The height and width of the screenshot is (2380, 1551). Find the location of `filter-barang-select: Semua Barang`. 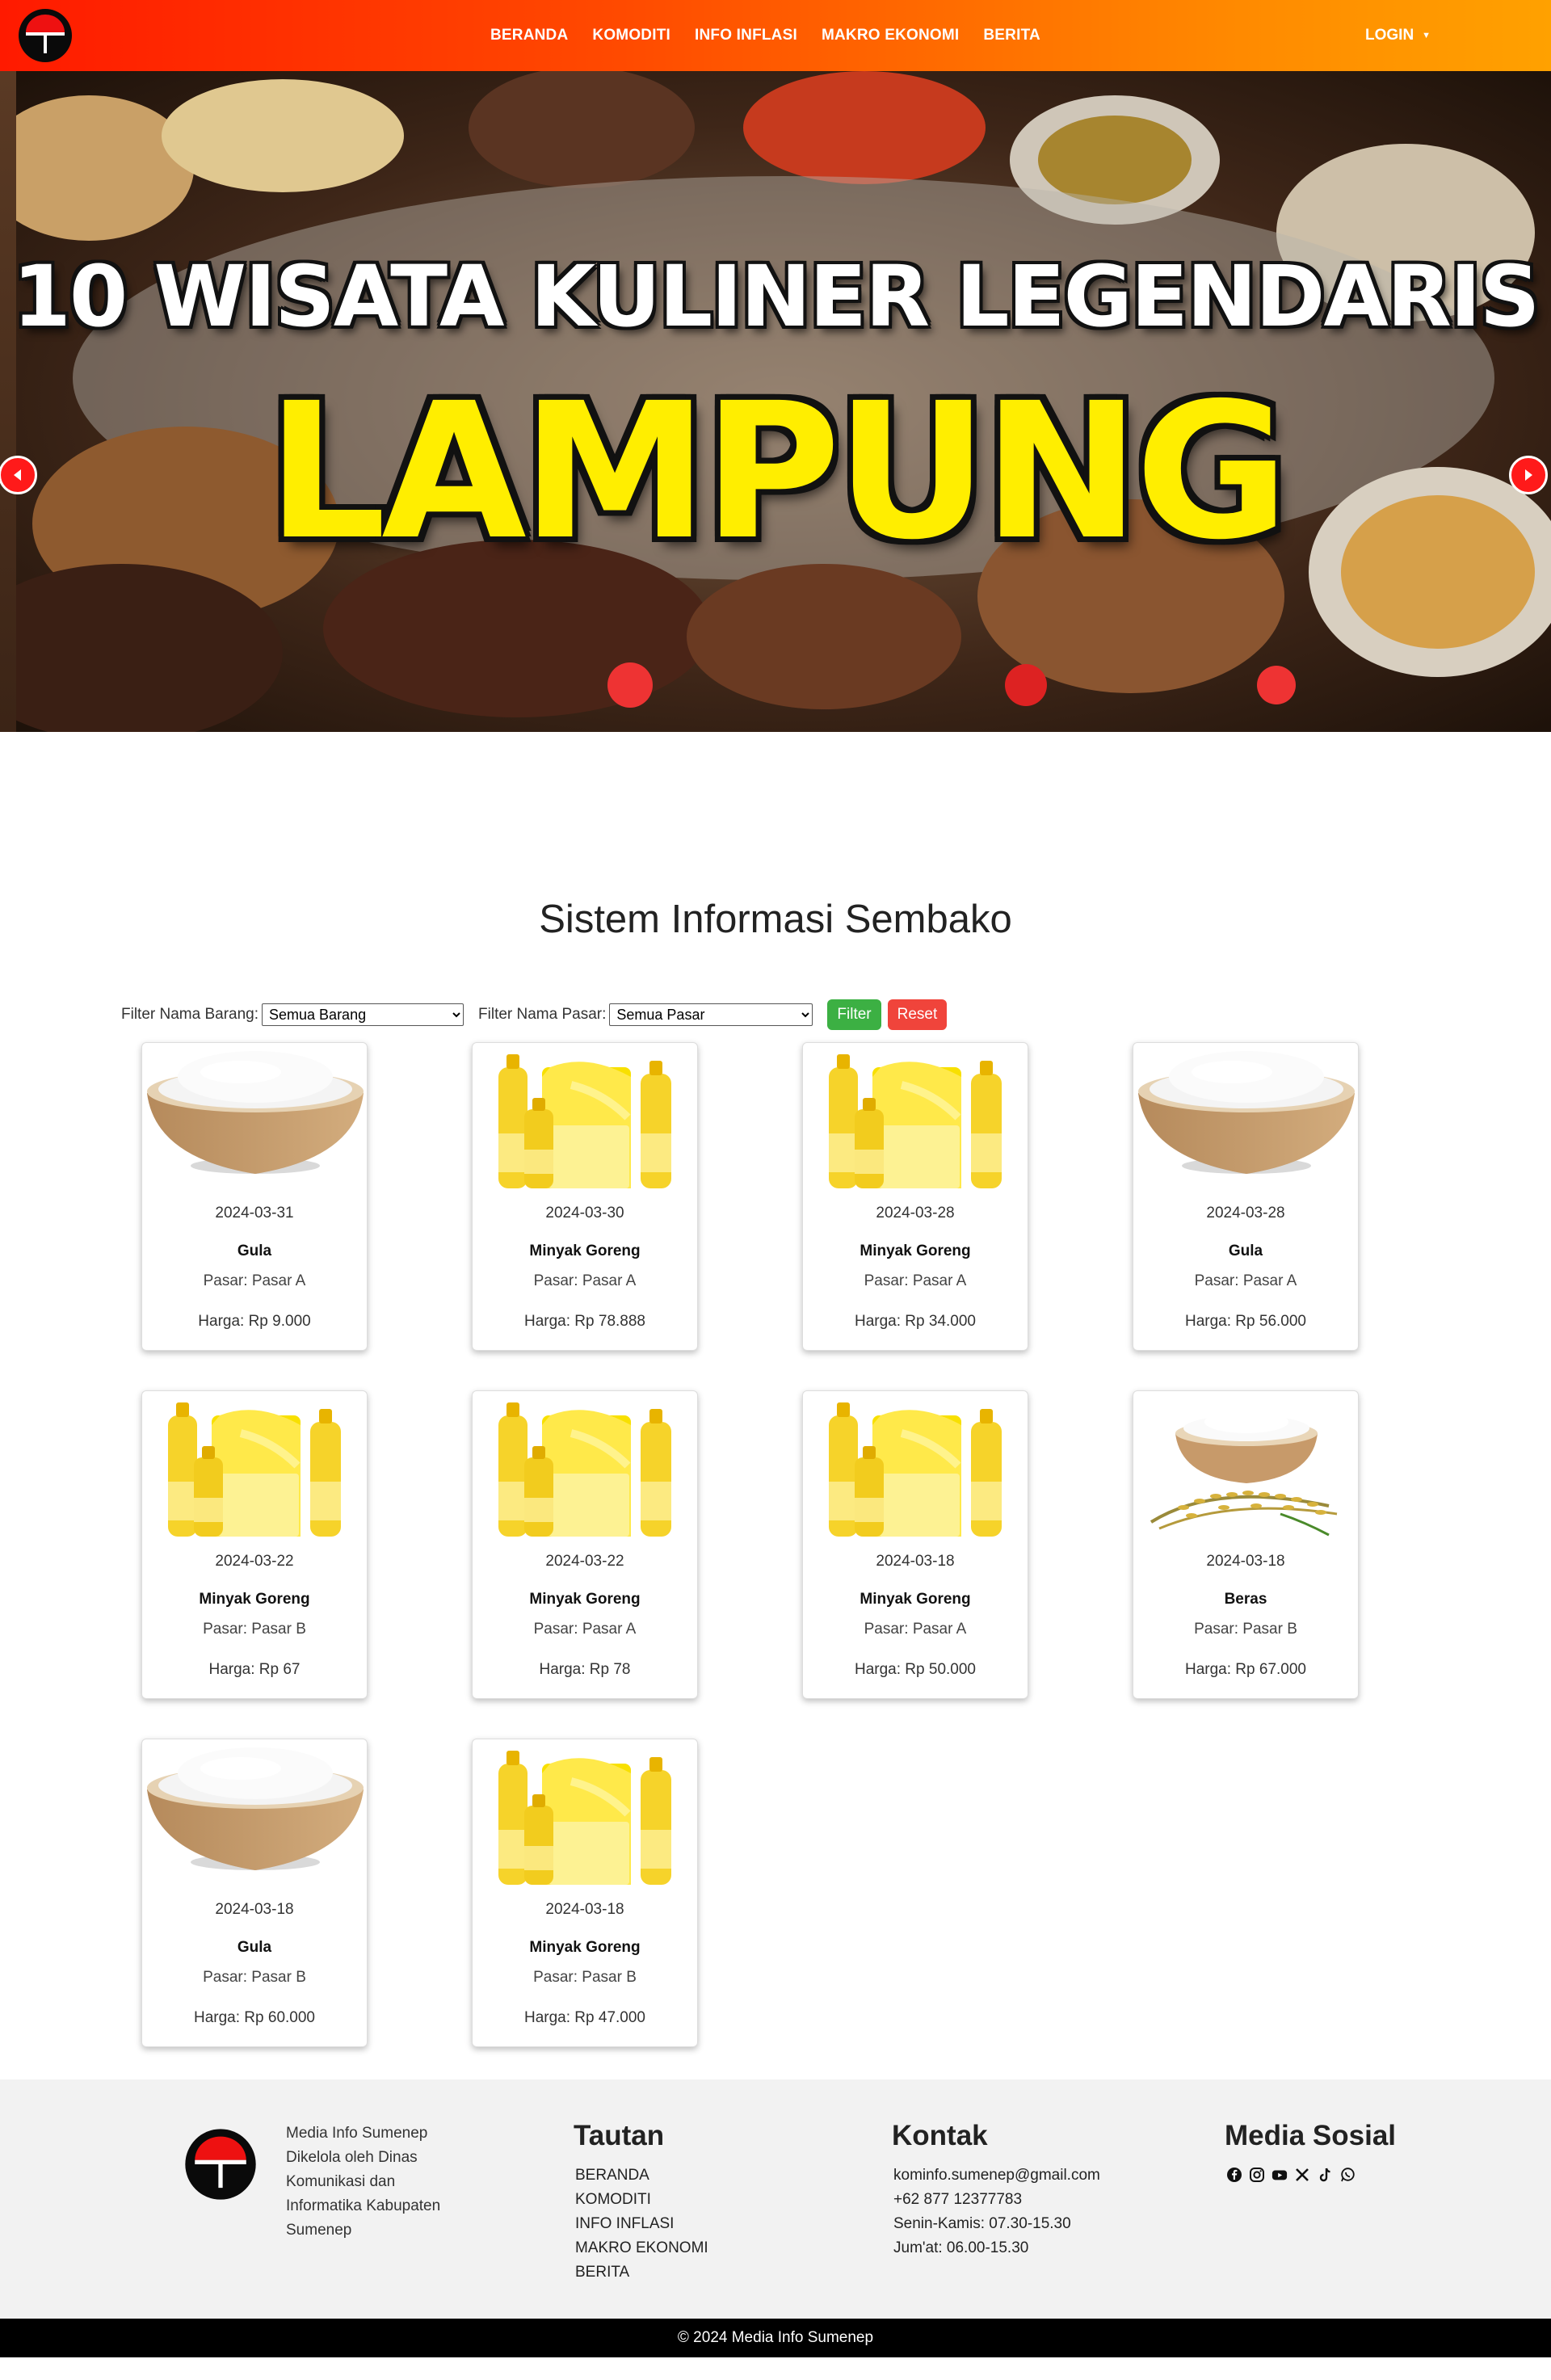

filter-barang-select: Semua Barang is located at coordinates (363, 1015).